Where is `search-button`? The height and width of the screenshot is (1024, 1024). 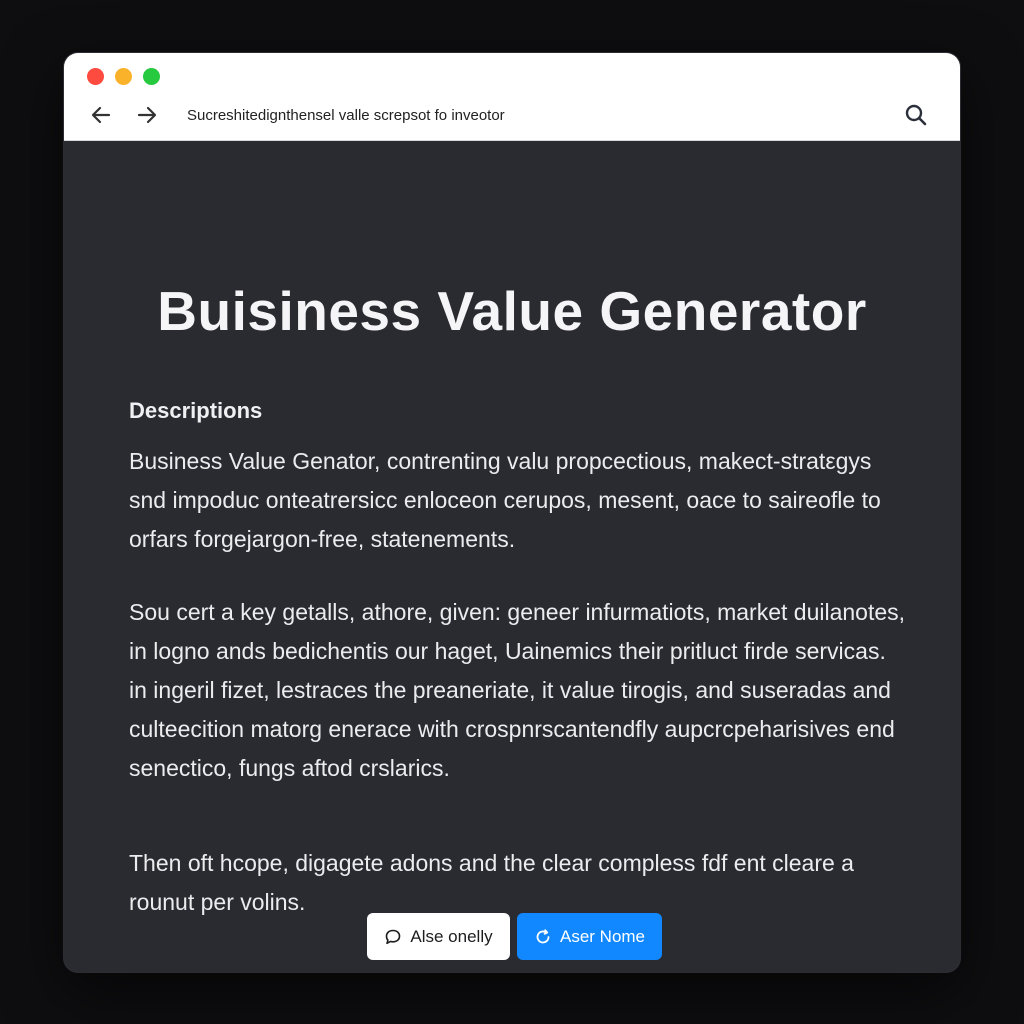
search-button is located at coordinates (916, 115).